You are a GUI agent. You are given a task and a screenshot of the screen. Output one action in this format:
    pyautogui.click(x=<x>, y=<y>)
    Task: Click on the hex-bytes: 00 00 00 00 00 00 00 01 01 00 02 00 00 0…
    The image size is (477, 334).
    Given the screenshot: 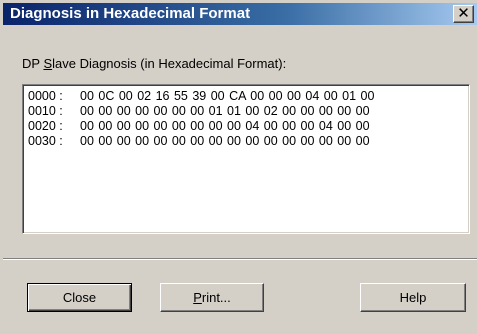 What is the action you would take?
    pyautogui.click(x=225, y=111)
    